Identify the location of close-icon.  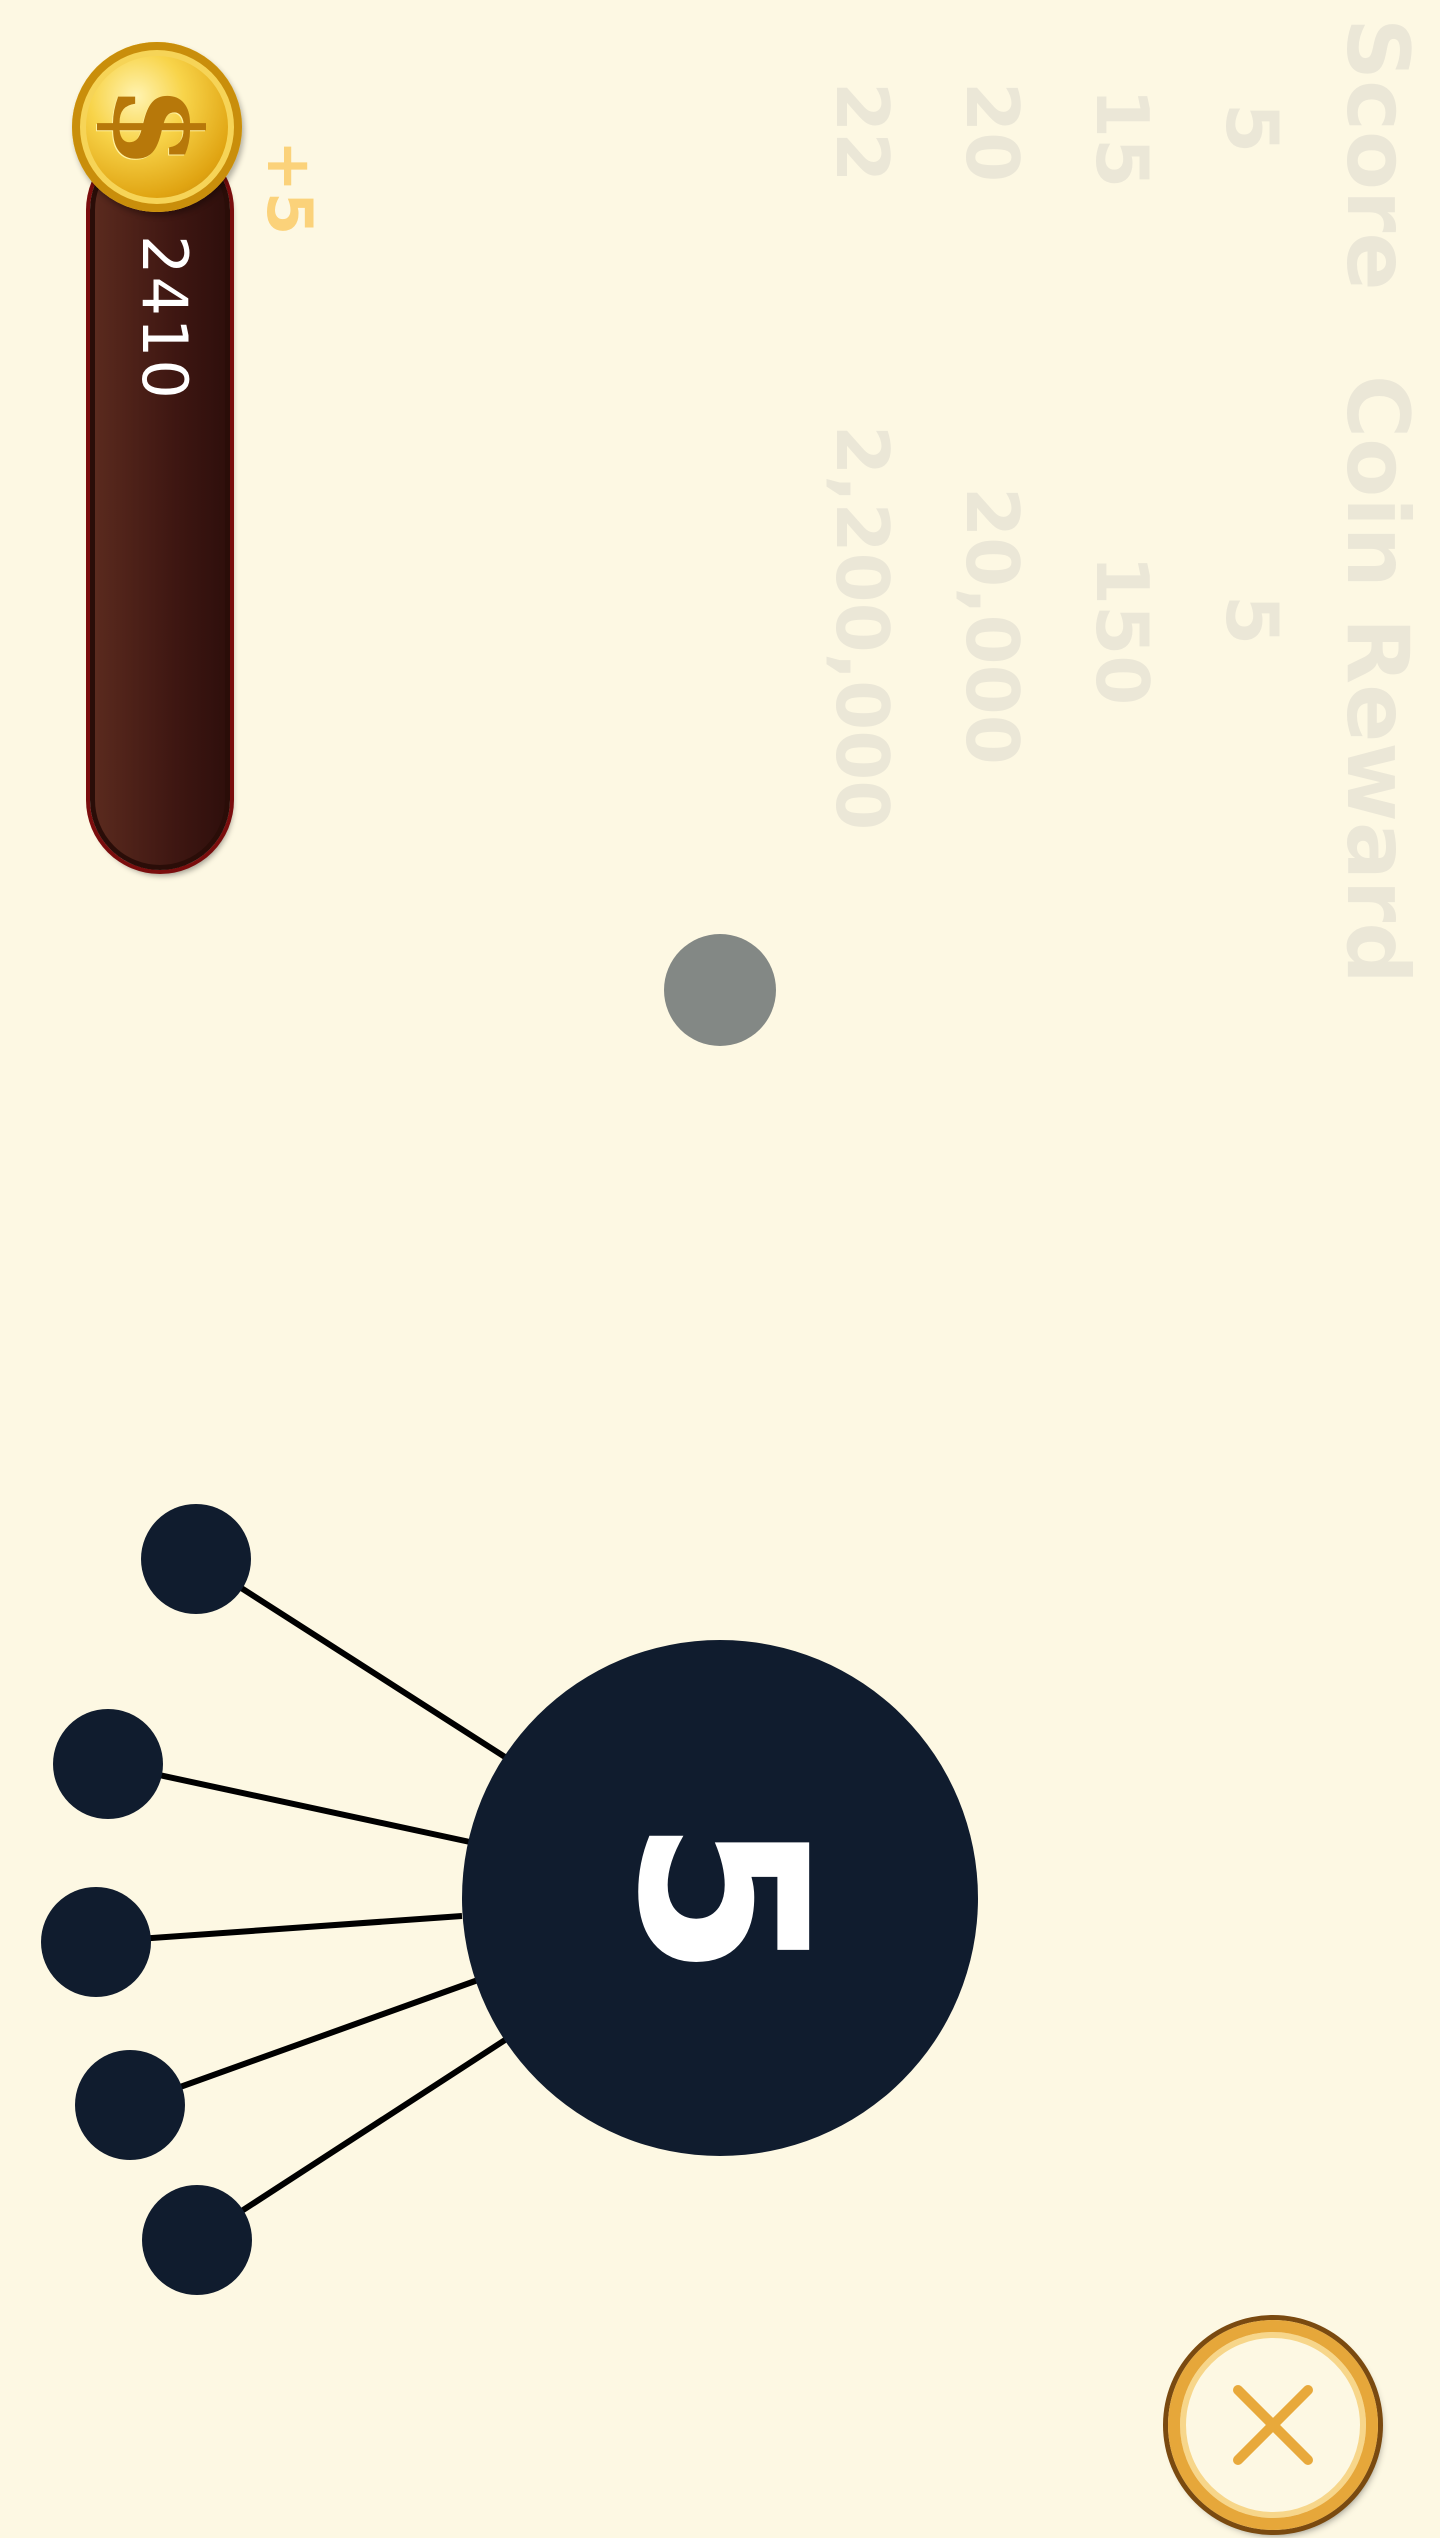
(1273, 2425).